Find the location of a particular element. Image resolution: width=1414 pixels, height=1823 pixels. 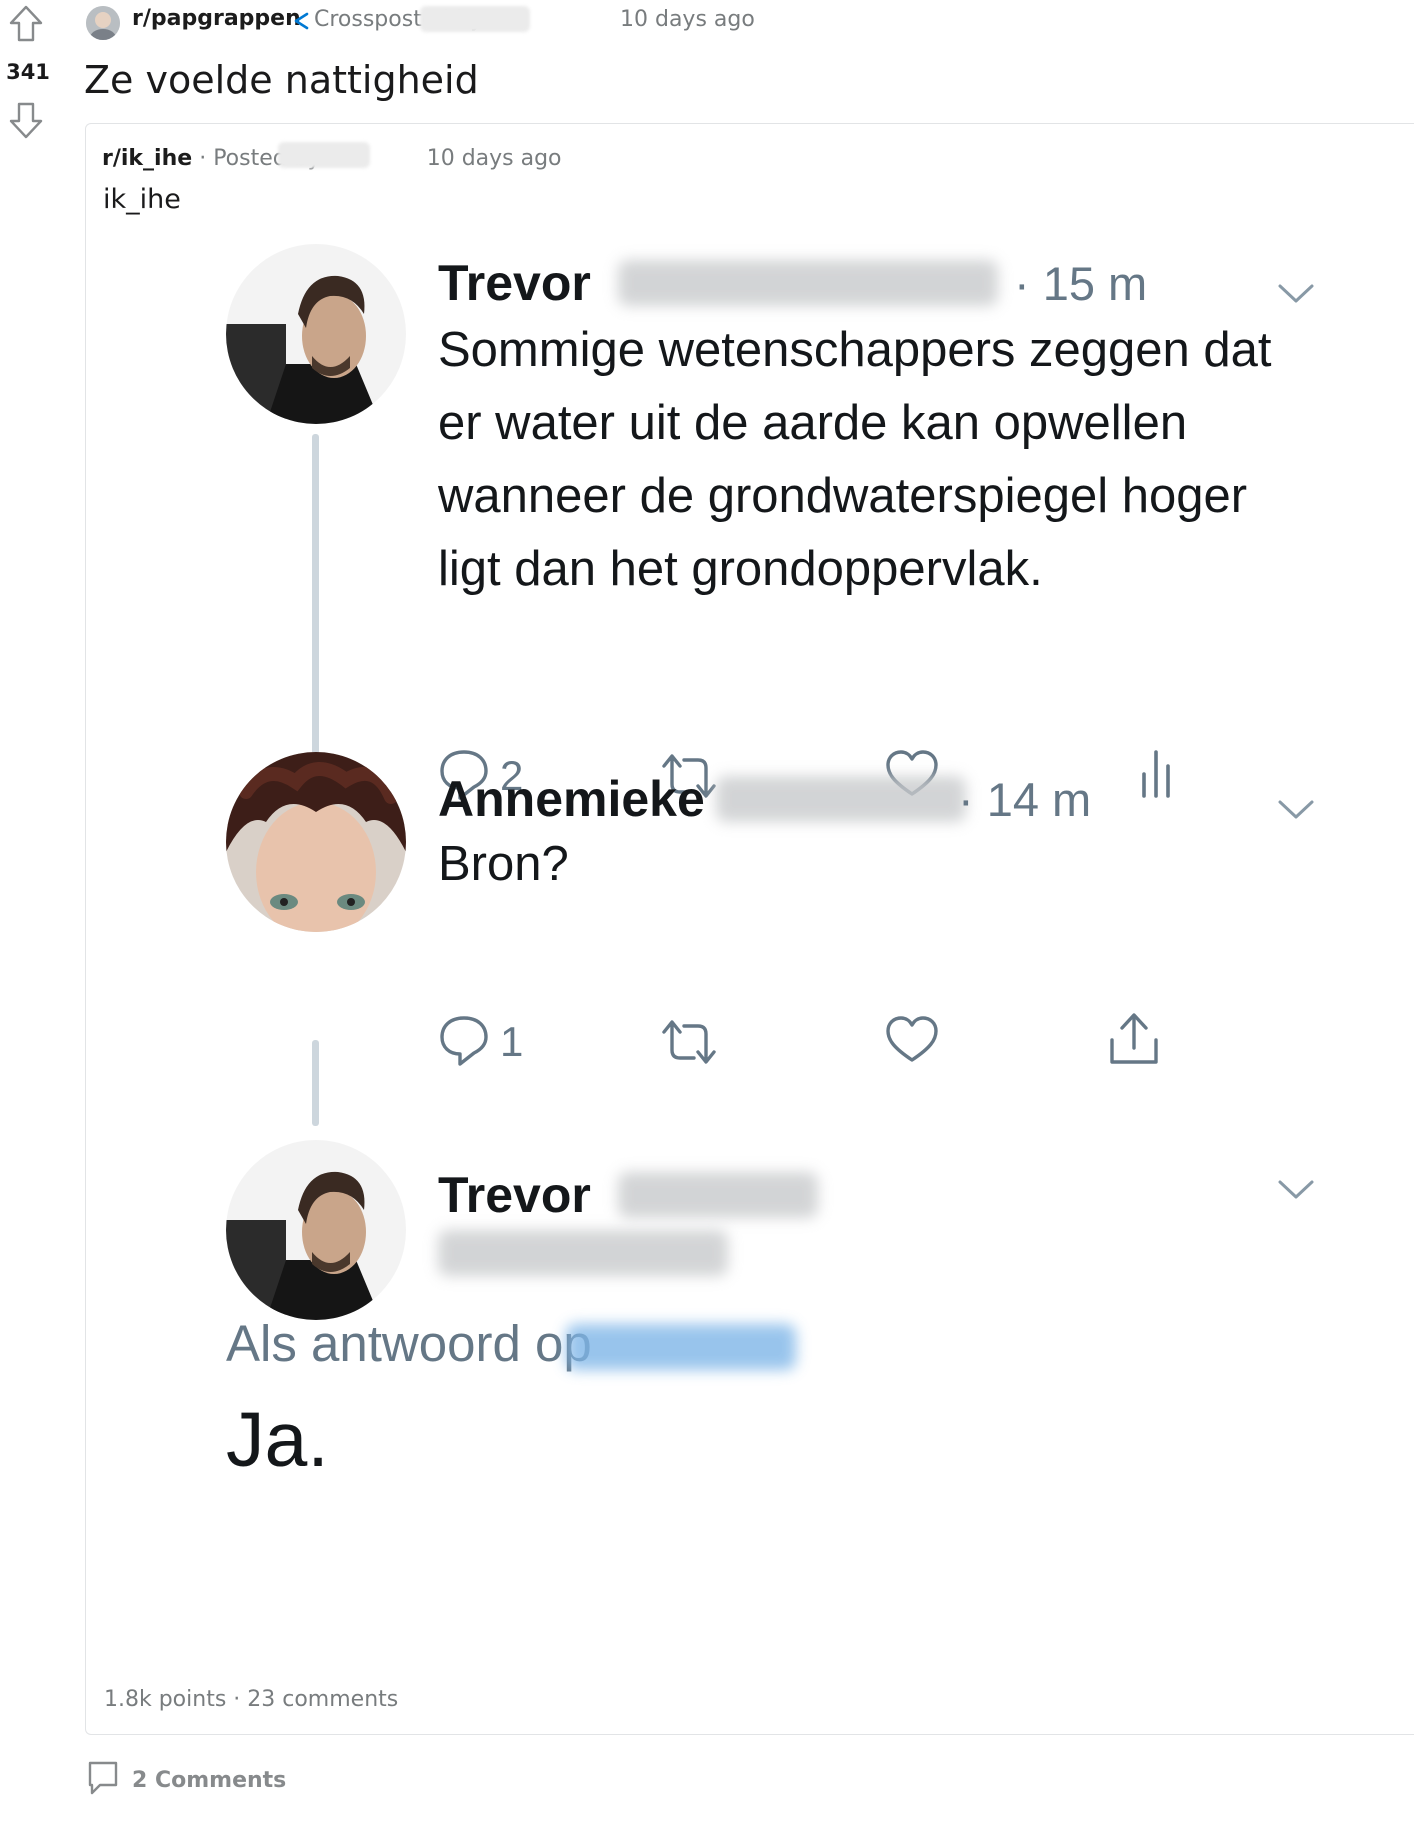

post-title: Ze voelde nattigheid is located at coordinates (281, 80).